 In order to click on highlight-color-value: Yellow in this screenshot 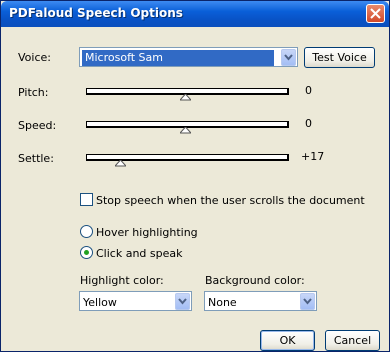, I will do `click(100, 302)`.